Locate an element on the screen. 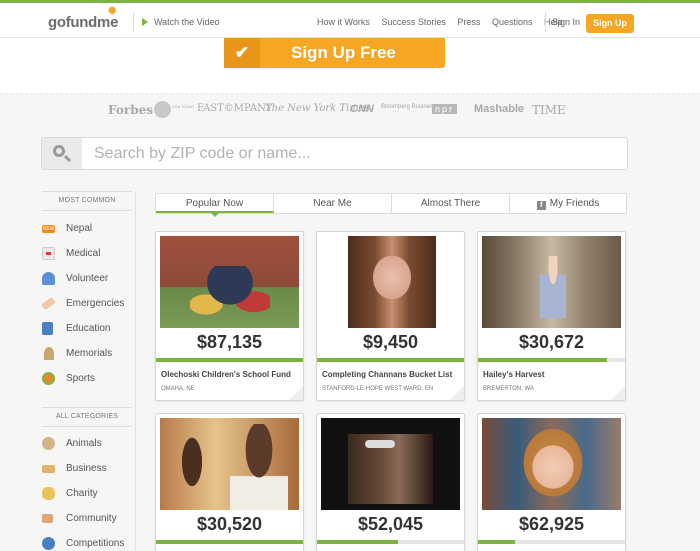 This screenshot has width=700, height=551. all-categories-heading: ALL CATEGORIES is located at coordinates (87, 417).